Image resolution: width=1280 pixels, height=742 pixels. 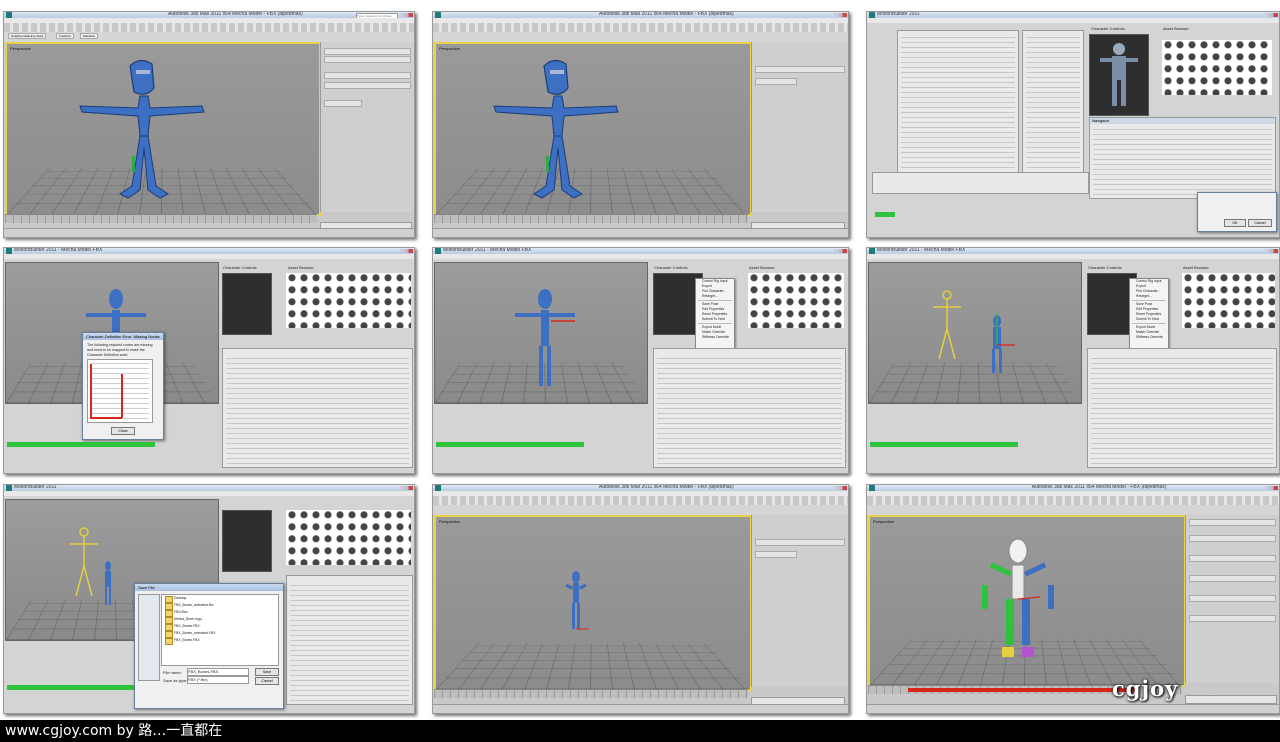 What do you see at coordinates (1182, 158) in the screenshot?
I see `navigator: Navigator` at bounding box center [1182, 158].